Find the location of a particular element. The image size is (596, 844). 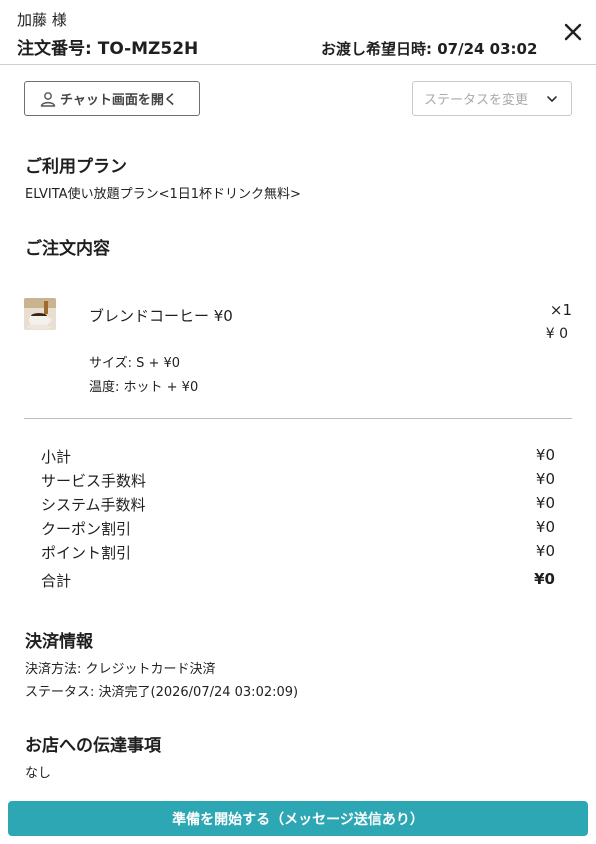

payment-status: ステータス: 決済完了(2026/07/24 03:02:09) is located at coordinates (162, 692).